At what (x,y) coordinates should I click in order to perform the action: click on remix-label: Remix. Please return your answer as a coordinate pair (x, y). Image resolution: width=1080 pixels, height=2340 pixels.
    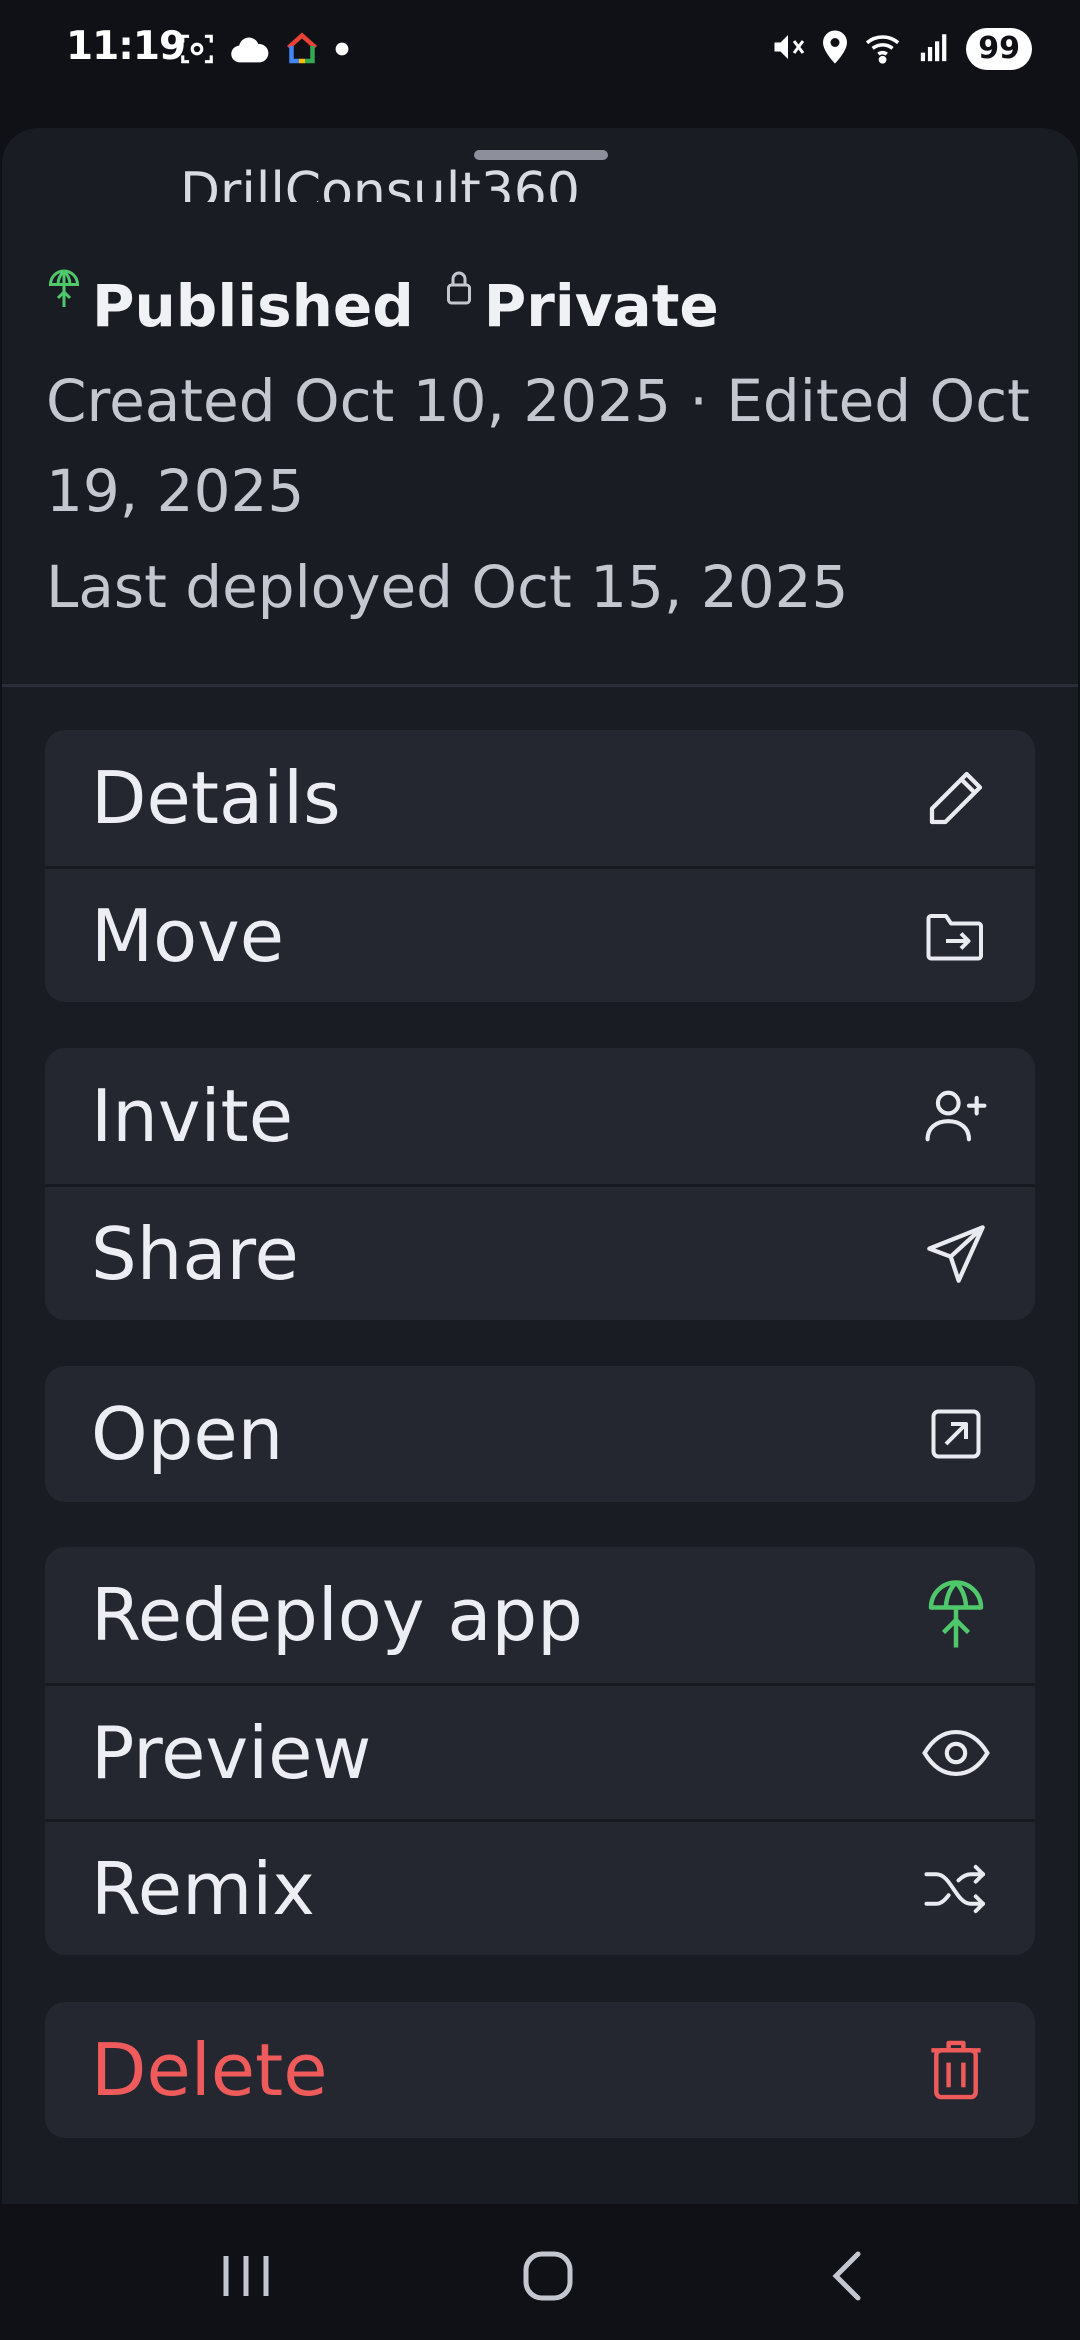
    Looking at the image, I should click on (203, 1888).